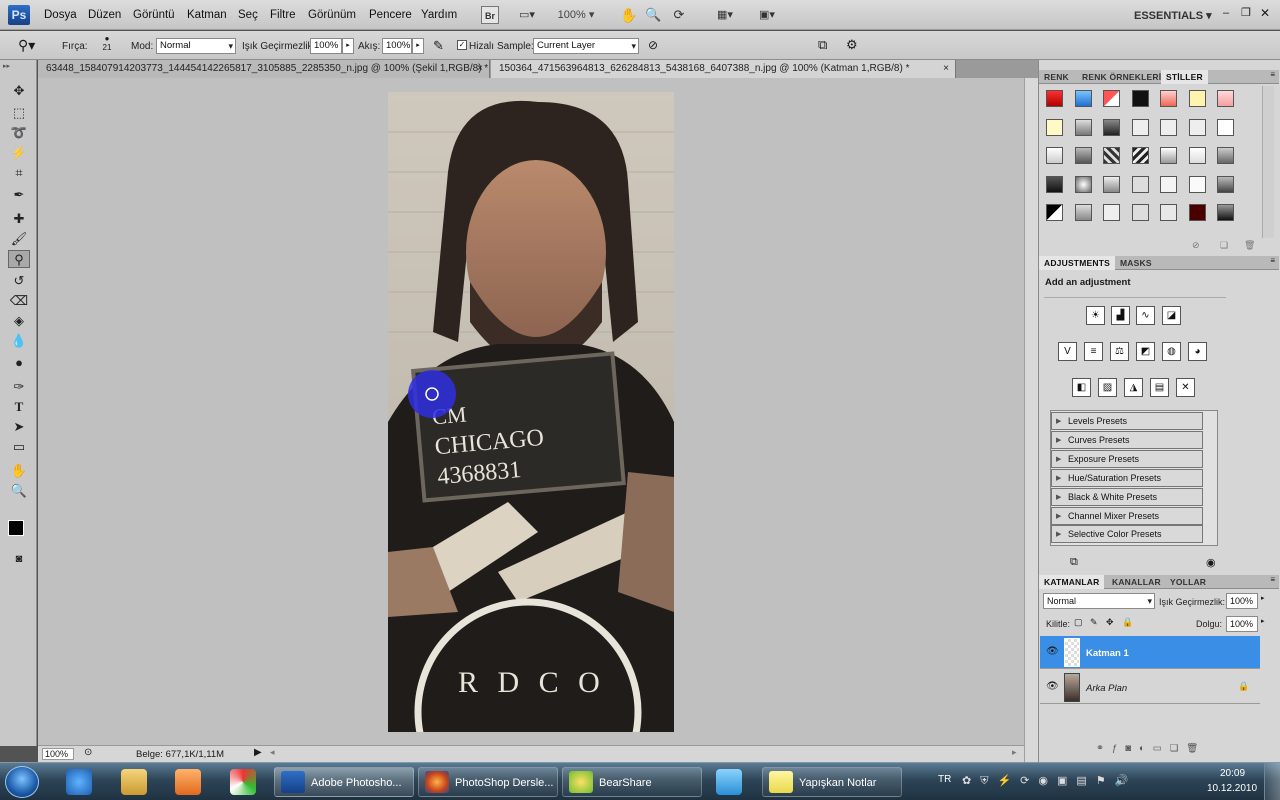 Image resolution: width=1280 pixels, height=800 pixels. I want to click on link-layers-icon: ⚭, so click(1104, 748).